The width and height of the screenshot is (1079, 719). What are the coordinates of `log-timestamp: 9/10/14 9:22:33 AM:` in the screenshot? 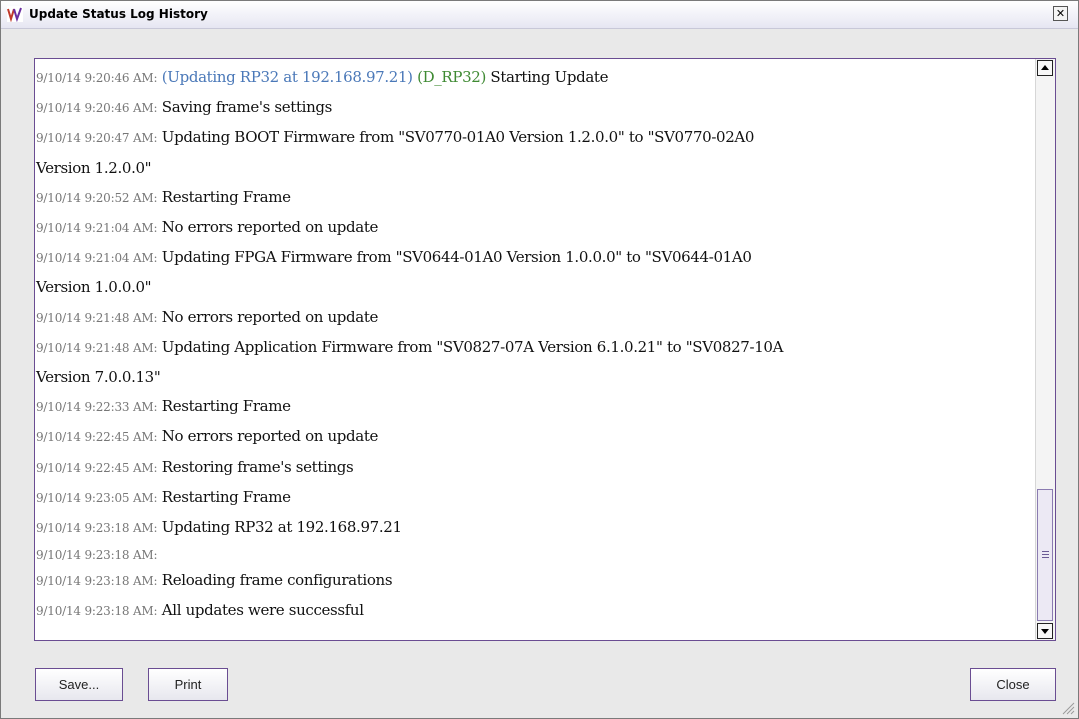 It's located at (97, 407).